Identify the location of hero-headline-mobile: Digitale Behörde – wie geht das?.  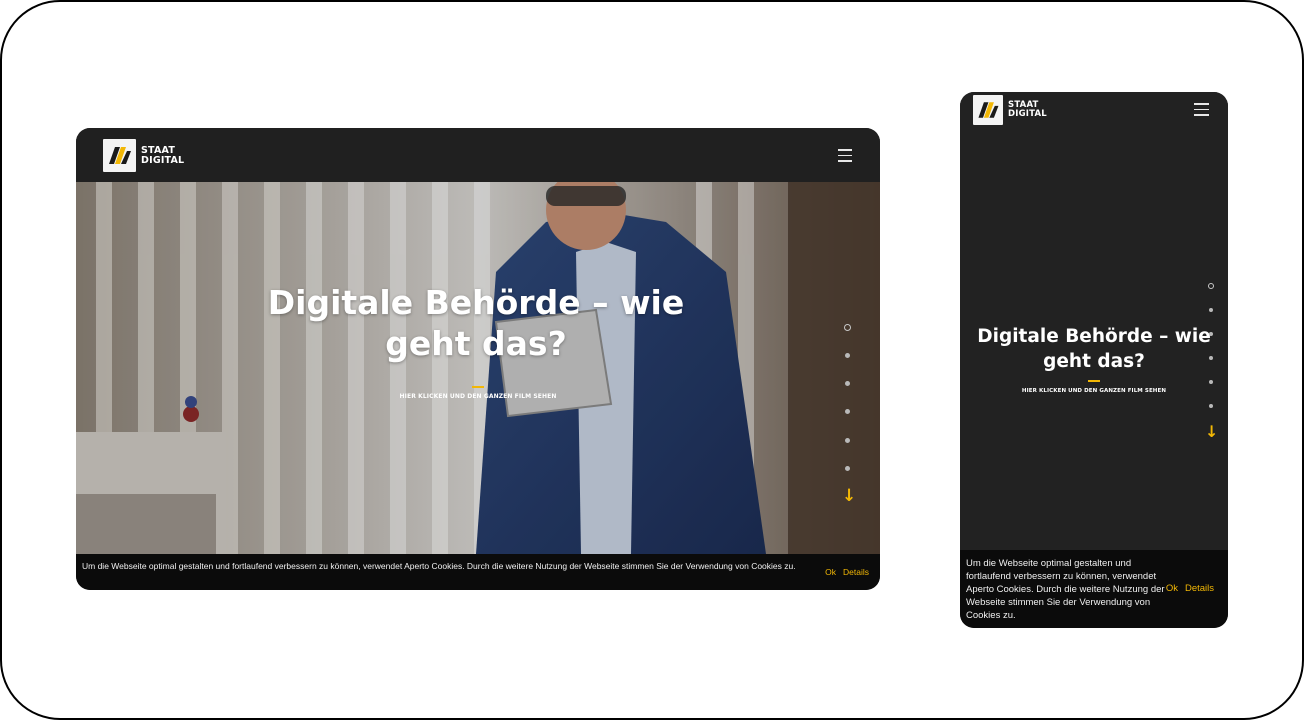
(1094, 349).